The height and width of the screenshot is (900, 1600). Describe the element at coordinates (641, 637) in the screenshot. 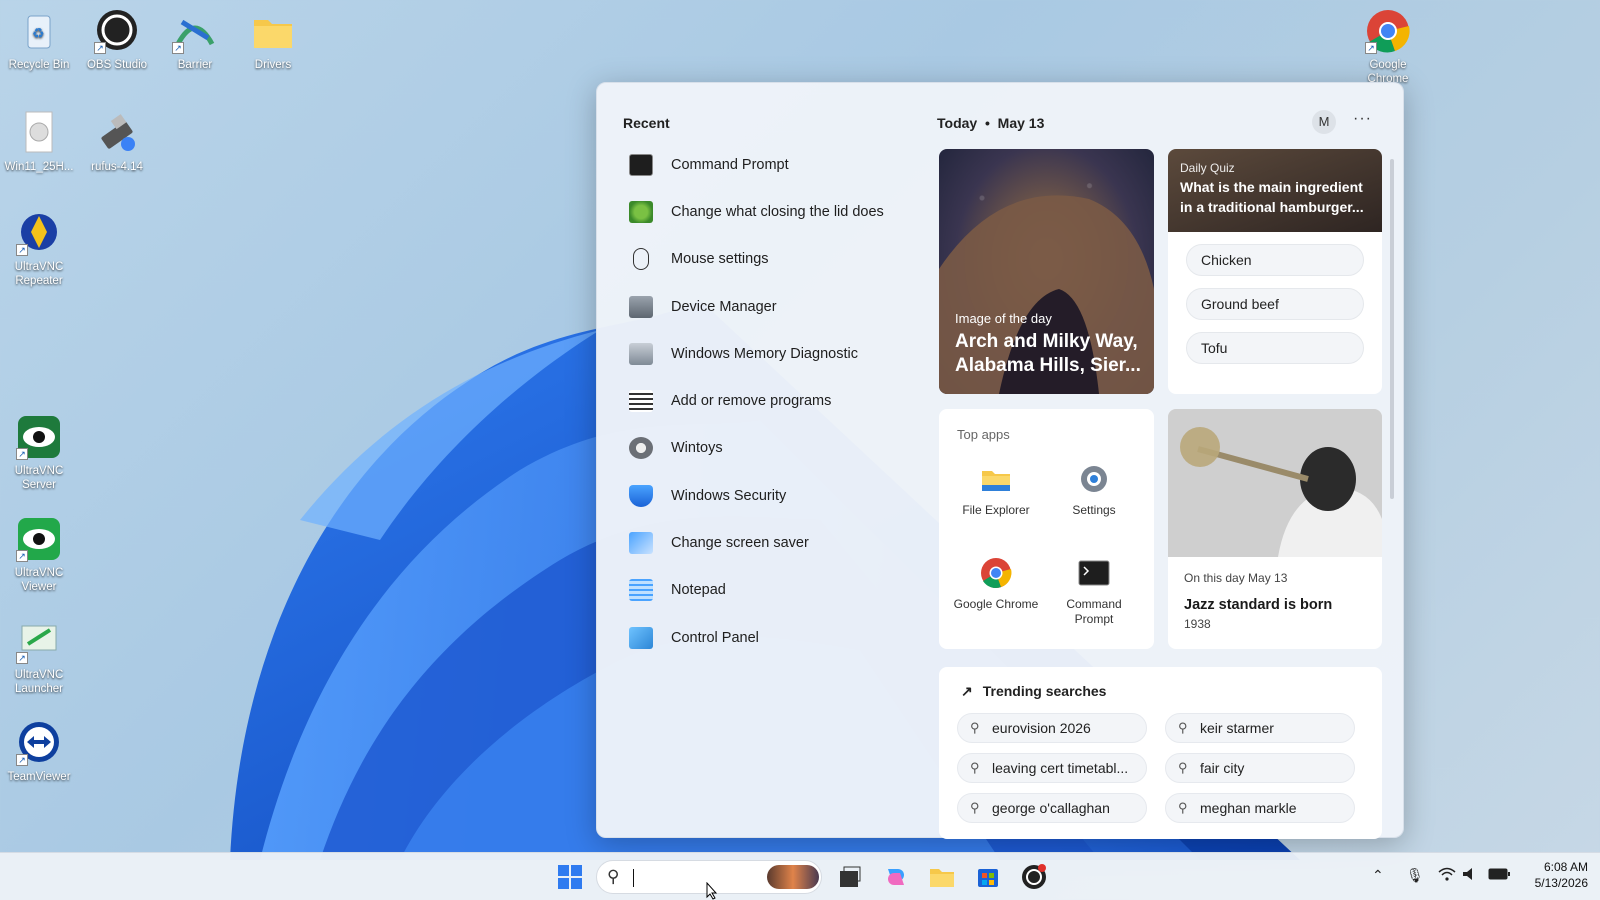

I see `control-panel-icon` at that location.